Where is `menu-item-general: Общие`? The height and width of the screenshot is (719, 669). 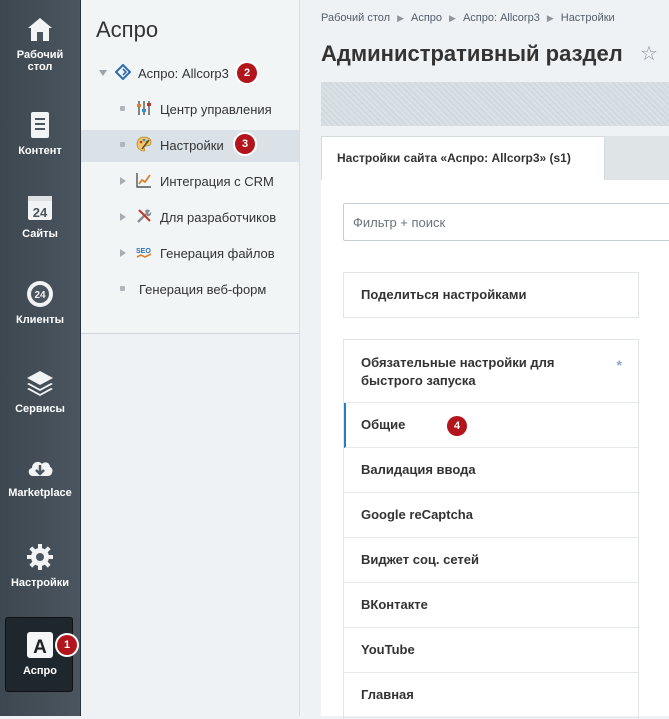 menu-item-general: Общие is located at coordinates (491, 425).